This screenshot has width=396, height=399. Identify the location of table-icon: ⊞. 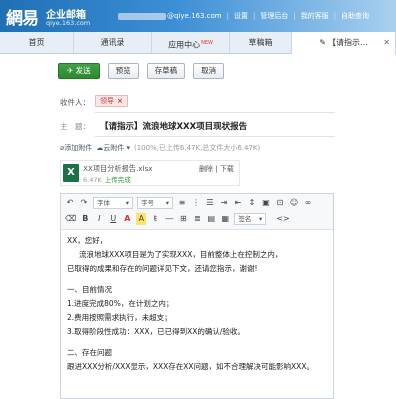
(183, 219).